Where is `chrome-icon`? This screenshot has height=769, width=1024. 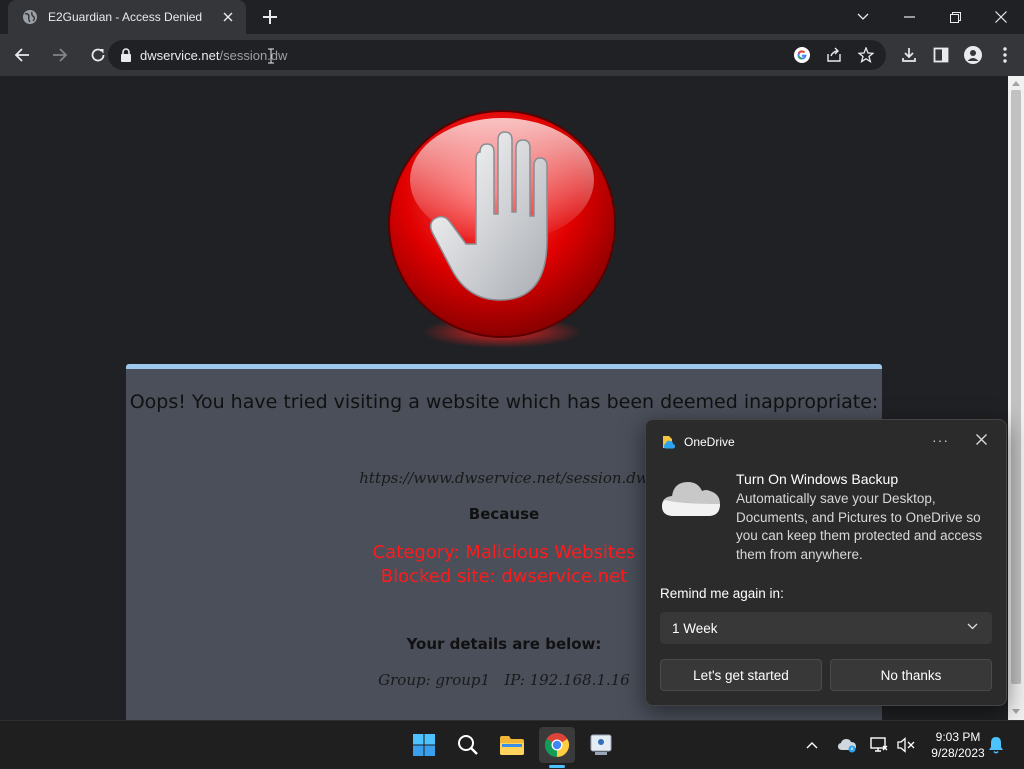 chrome-icon is located at coordinates (557, 745).